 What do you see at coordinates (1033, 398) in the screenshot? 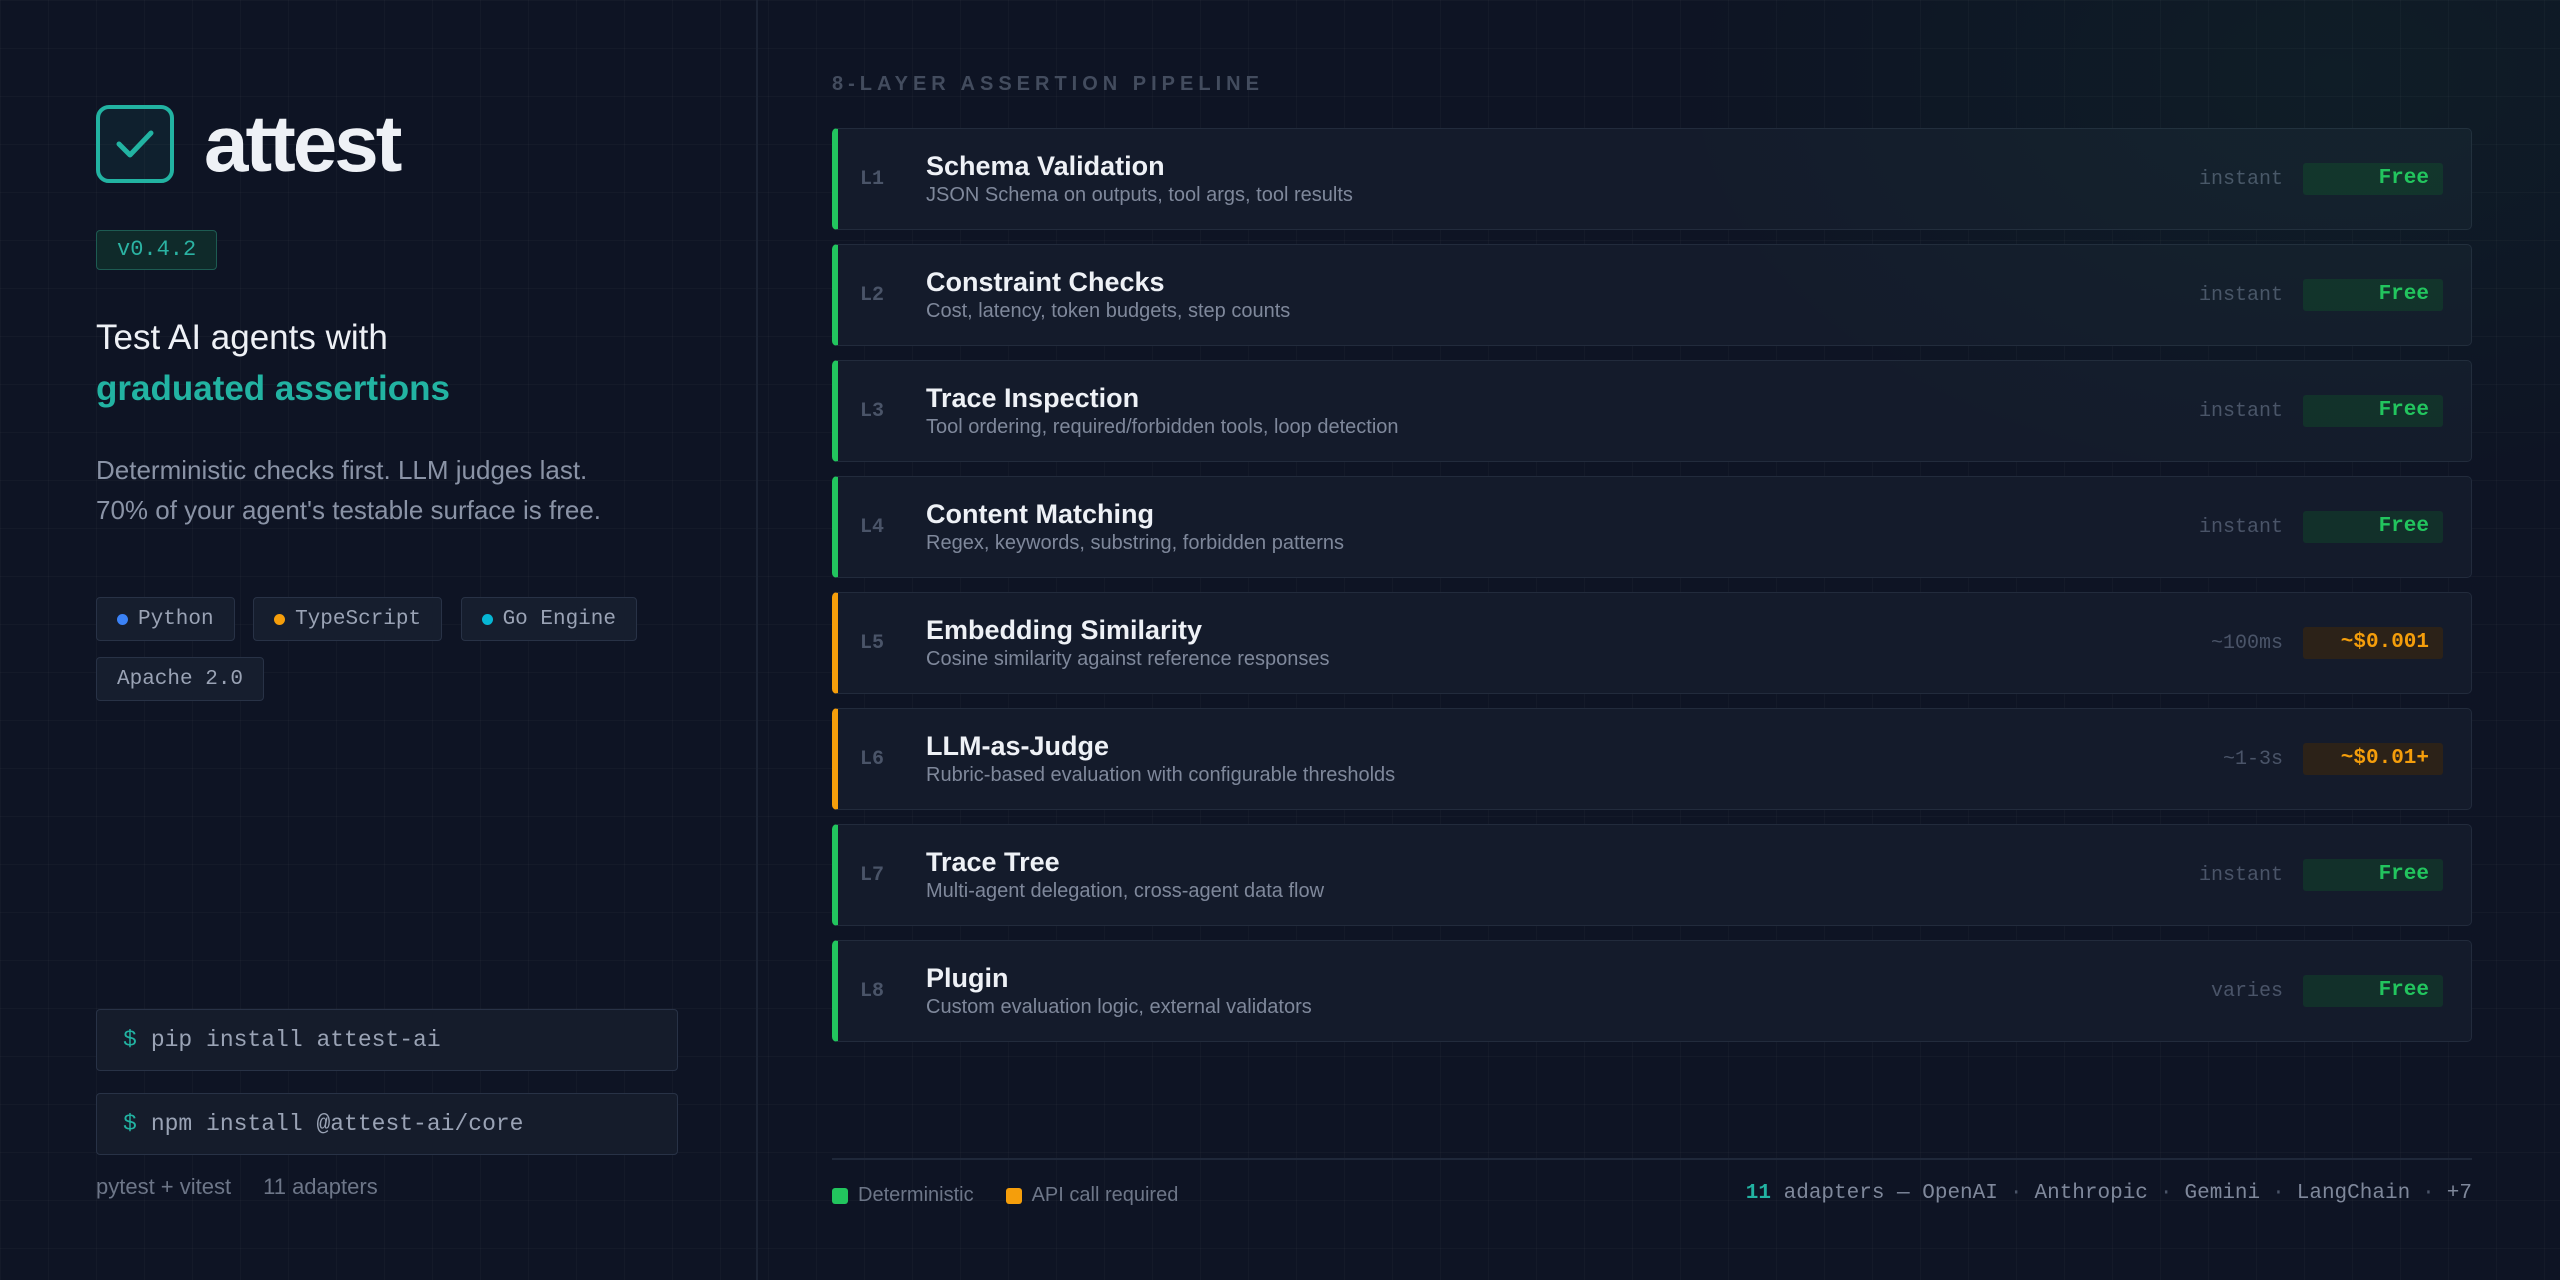
I see `layer-name: Trace Inspection` at bounding box center [1033, 398].